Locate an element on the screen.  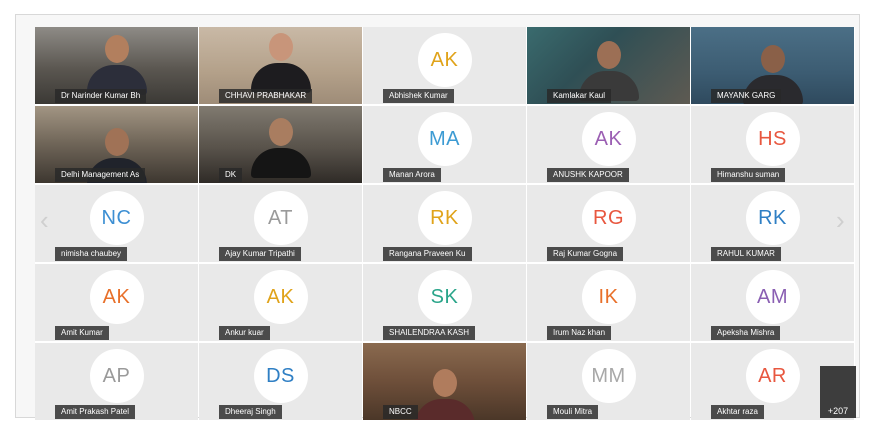
participant-tile: AP Amit Prakash Patel is located at coordinates (116, 381).